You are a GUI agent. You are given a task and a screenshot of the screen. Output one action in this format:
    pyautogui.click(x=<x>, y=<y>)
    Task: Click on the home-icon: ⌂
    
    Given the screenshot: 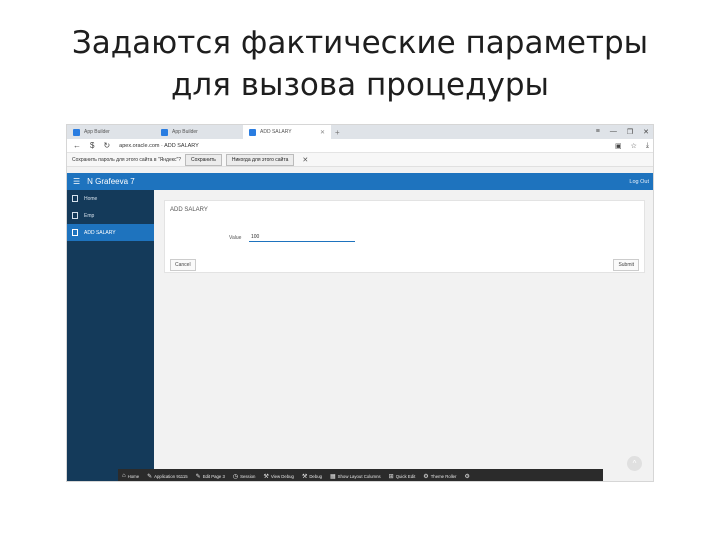 What is the action you would take?
    pyautogui.click(x=124, y=476)
    